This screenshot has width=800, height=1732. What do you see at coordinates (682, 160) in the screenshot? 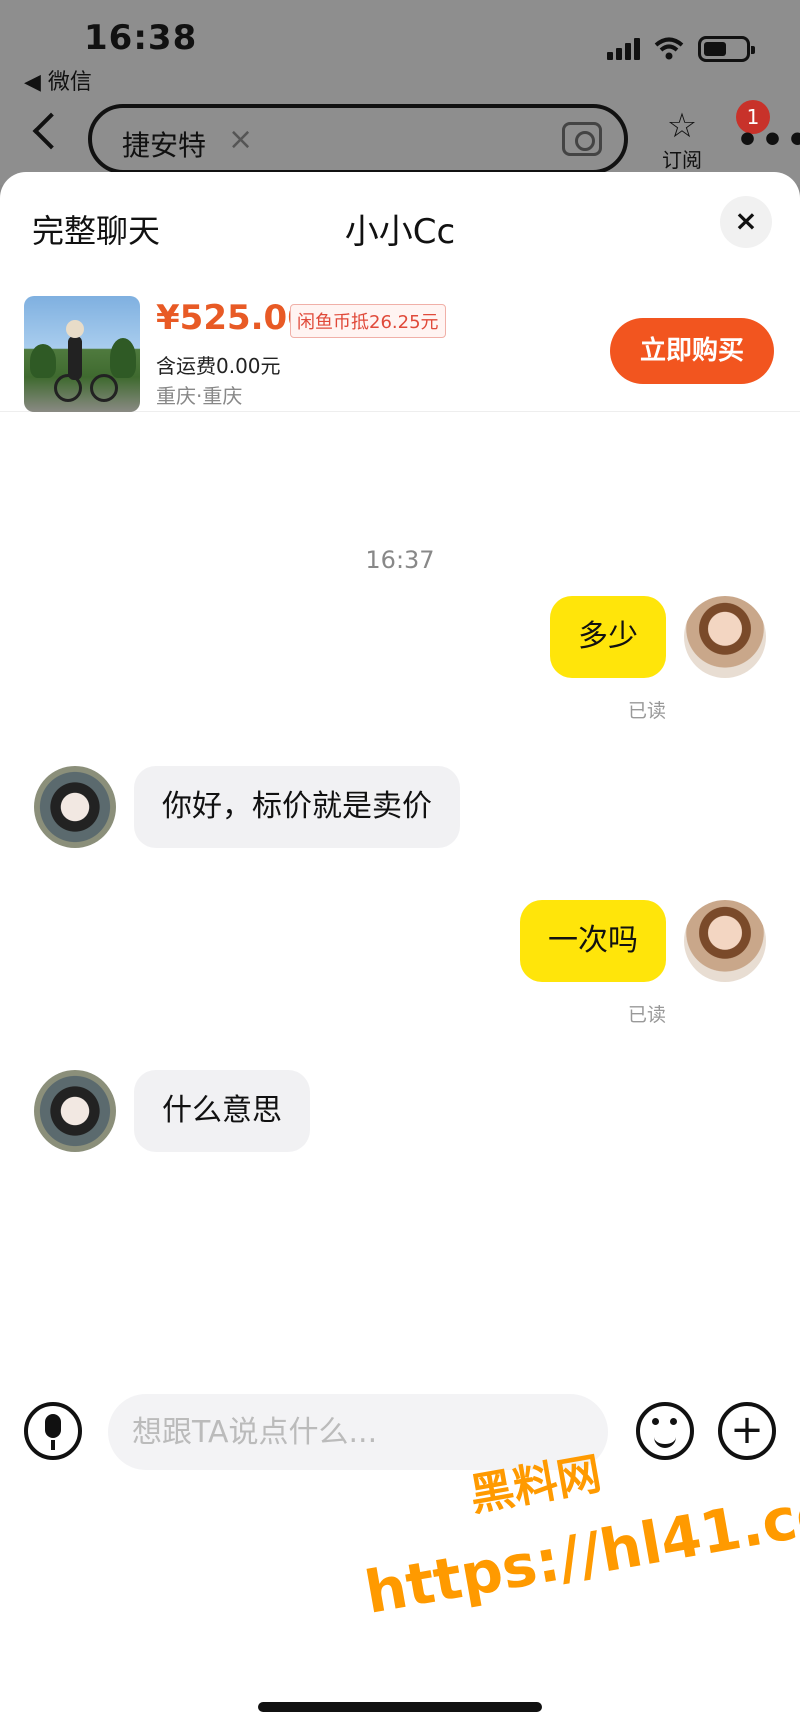
I see `subscribe-label: 订阅` at bounding box center [682, 160].